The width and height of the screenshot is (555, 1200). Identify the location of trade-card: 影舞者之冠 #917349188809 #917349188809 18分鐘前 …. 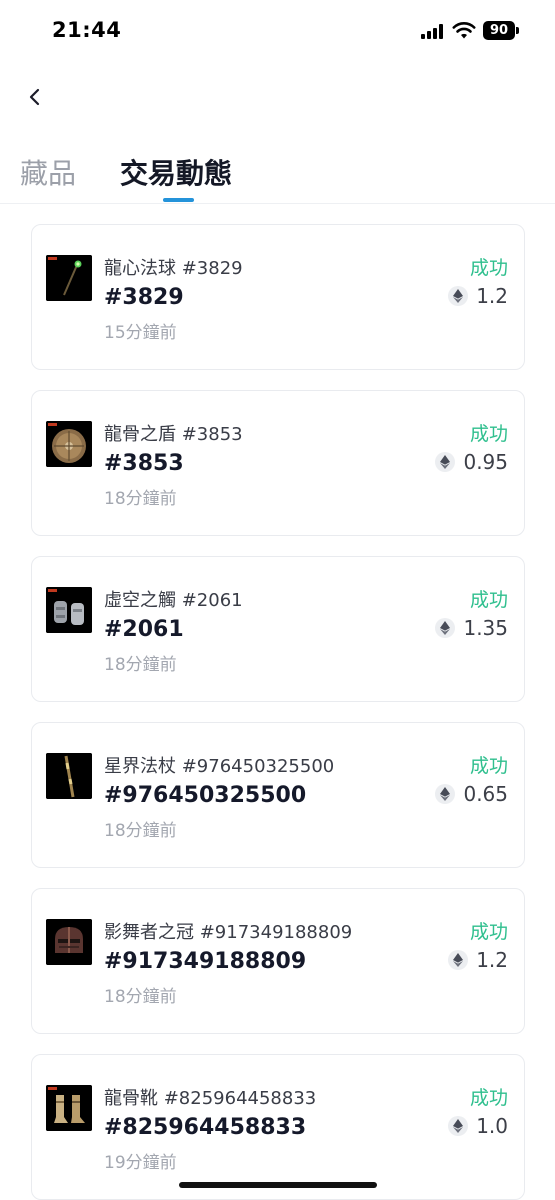
(278, 961).